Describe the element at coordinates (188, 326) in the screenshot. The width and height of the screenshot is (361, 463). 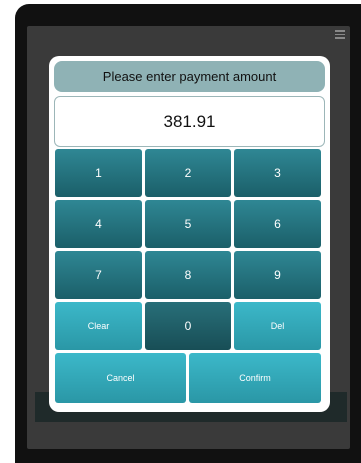
I see `key-0: 0` at that location.